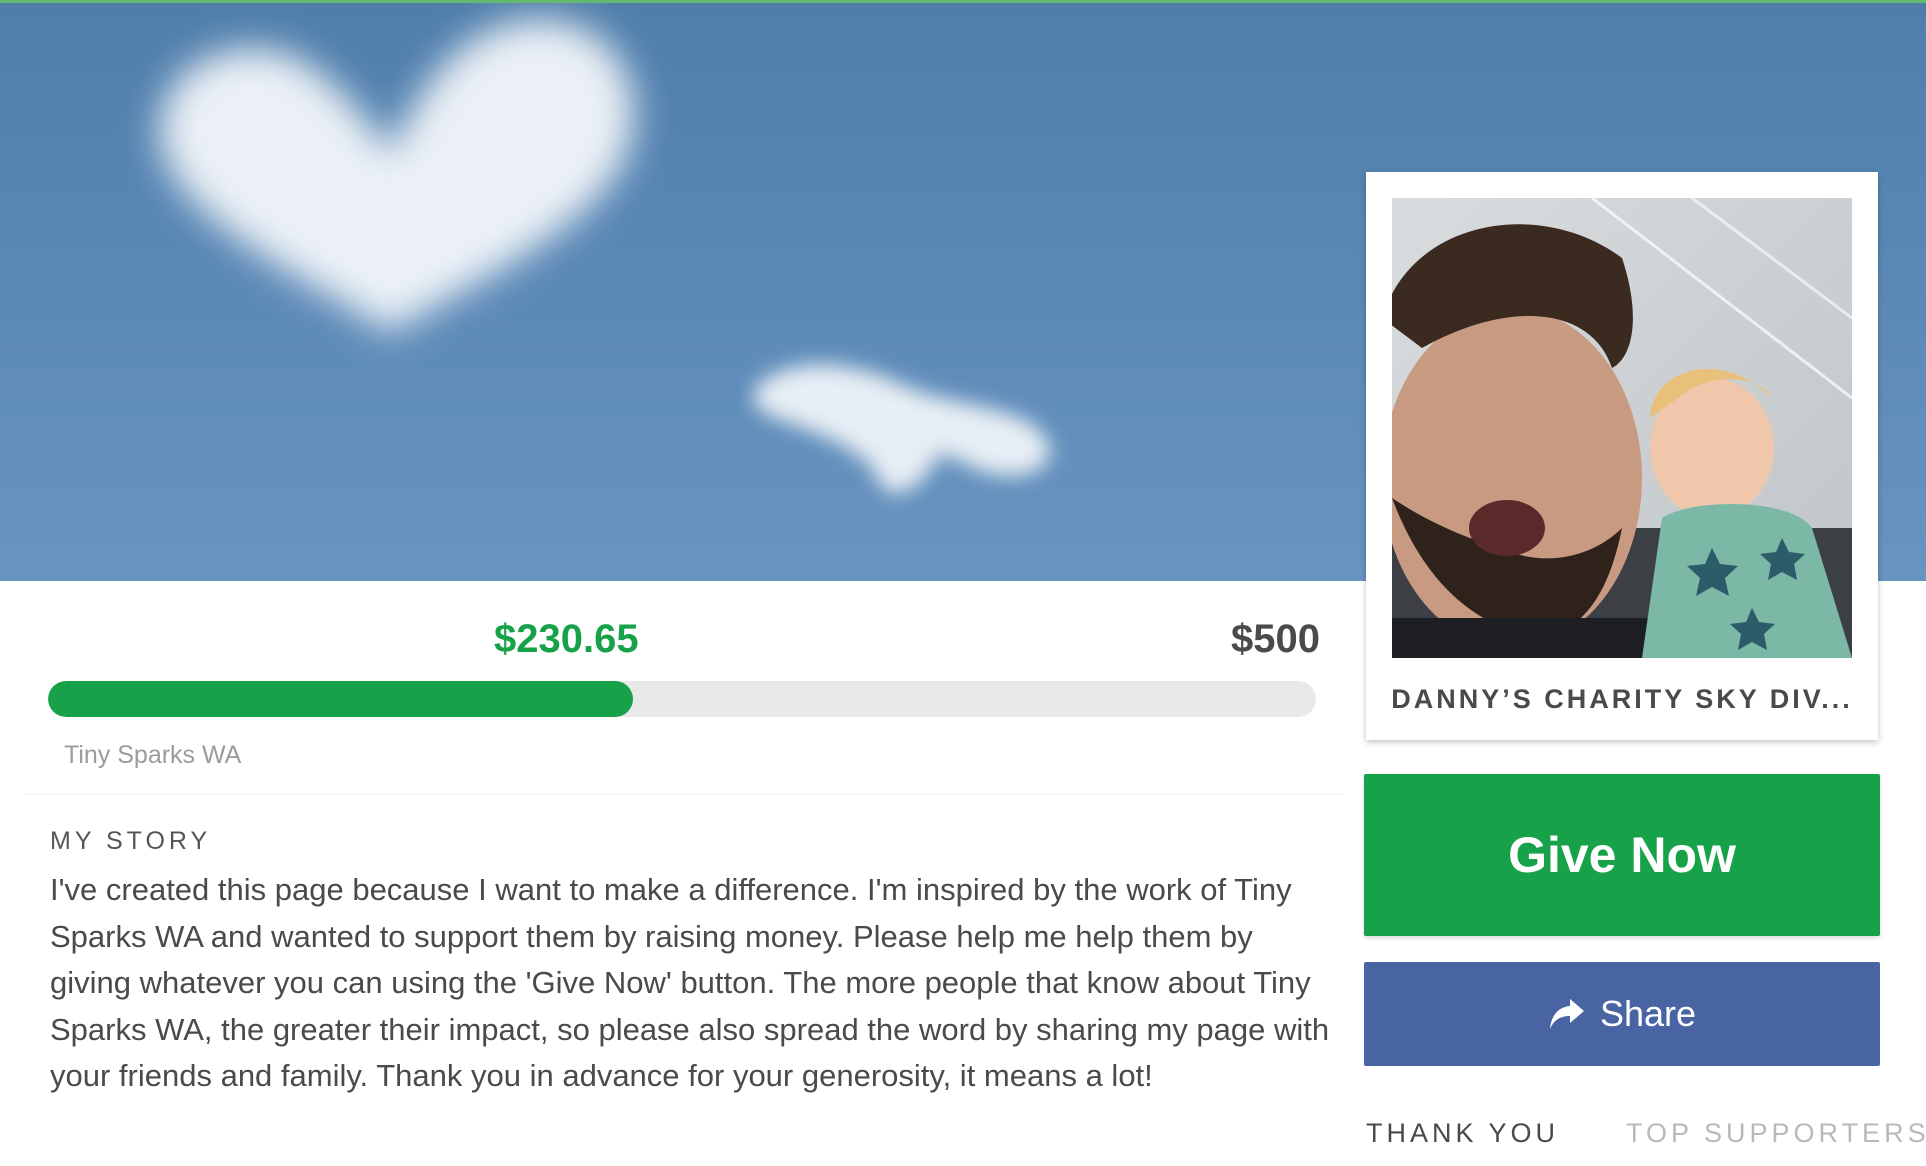 This screenshot has height=1166, width=1926. I want to click on profile-photo-illustration, so click(1622, 428).